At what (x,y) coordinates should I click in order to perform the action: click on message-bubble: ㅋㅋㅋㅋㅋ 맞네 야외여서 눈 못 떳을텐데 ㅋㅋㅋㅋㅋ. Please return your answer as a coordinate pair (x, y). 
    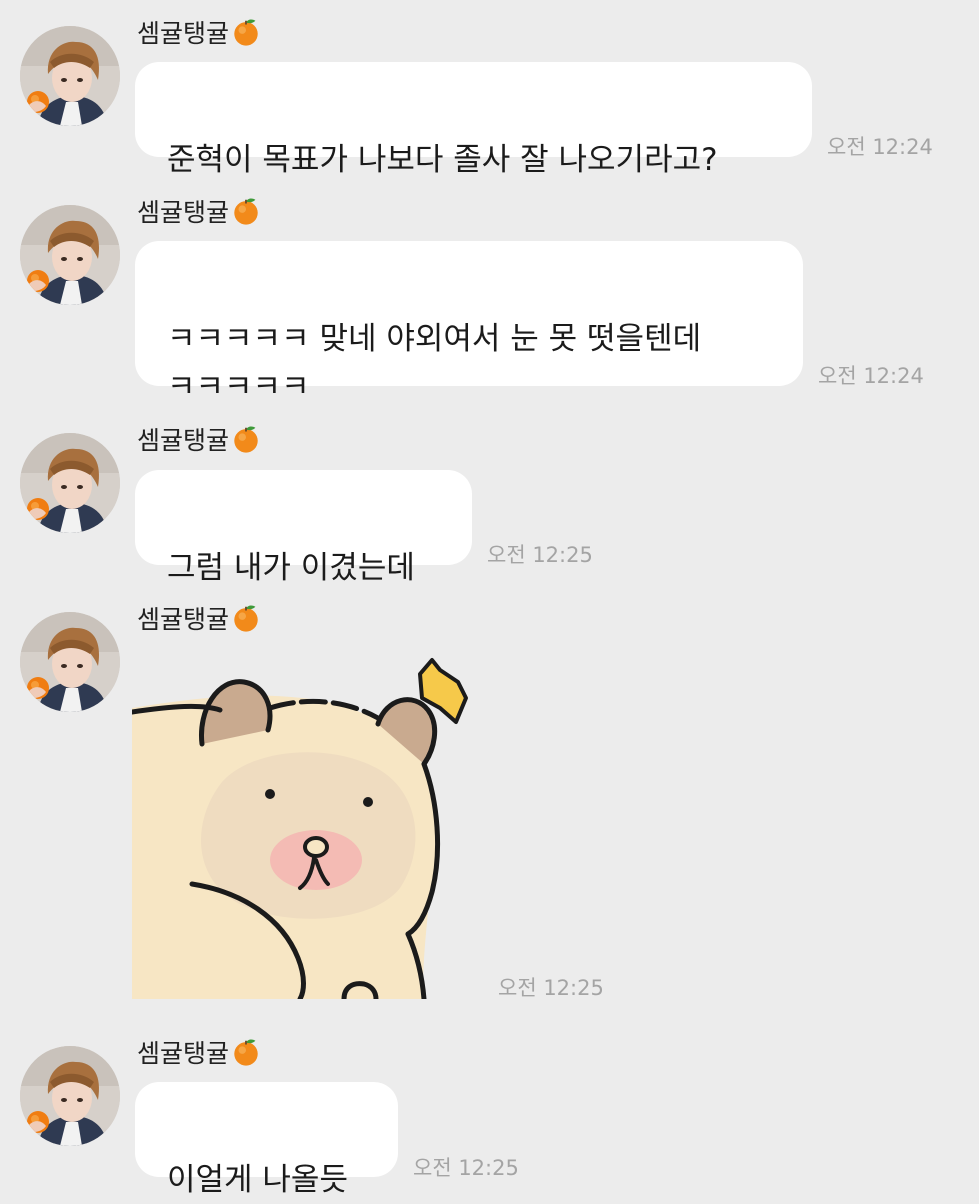
    Looking at the image, I should click on (469, 323).